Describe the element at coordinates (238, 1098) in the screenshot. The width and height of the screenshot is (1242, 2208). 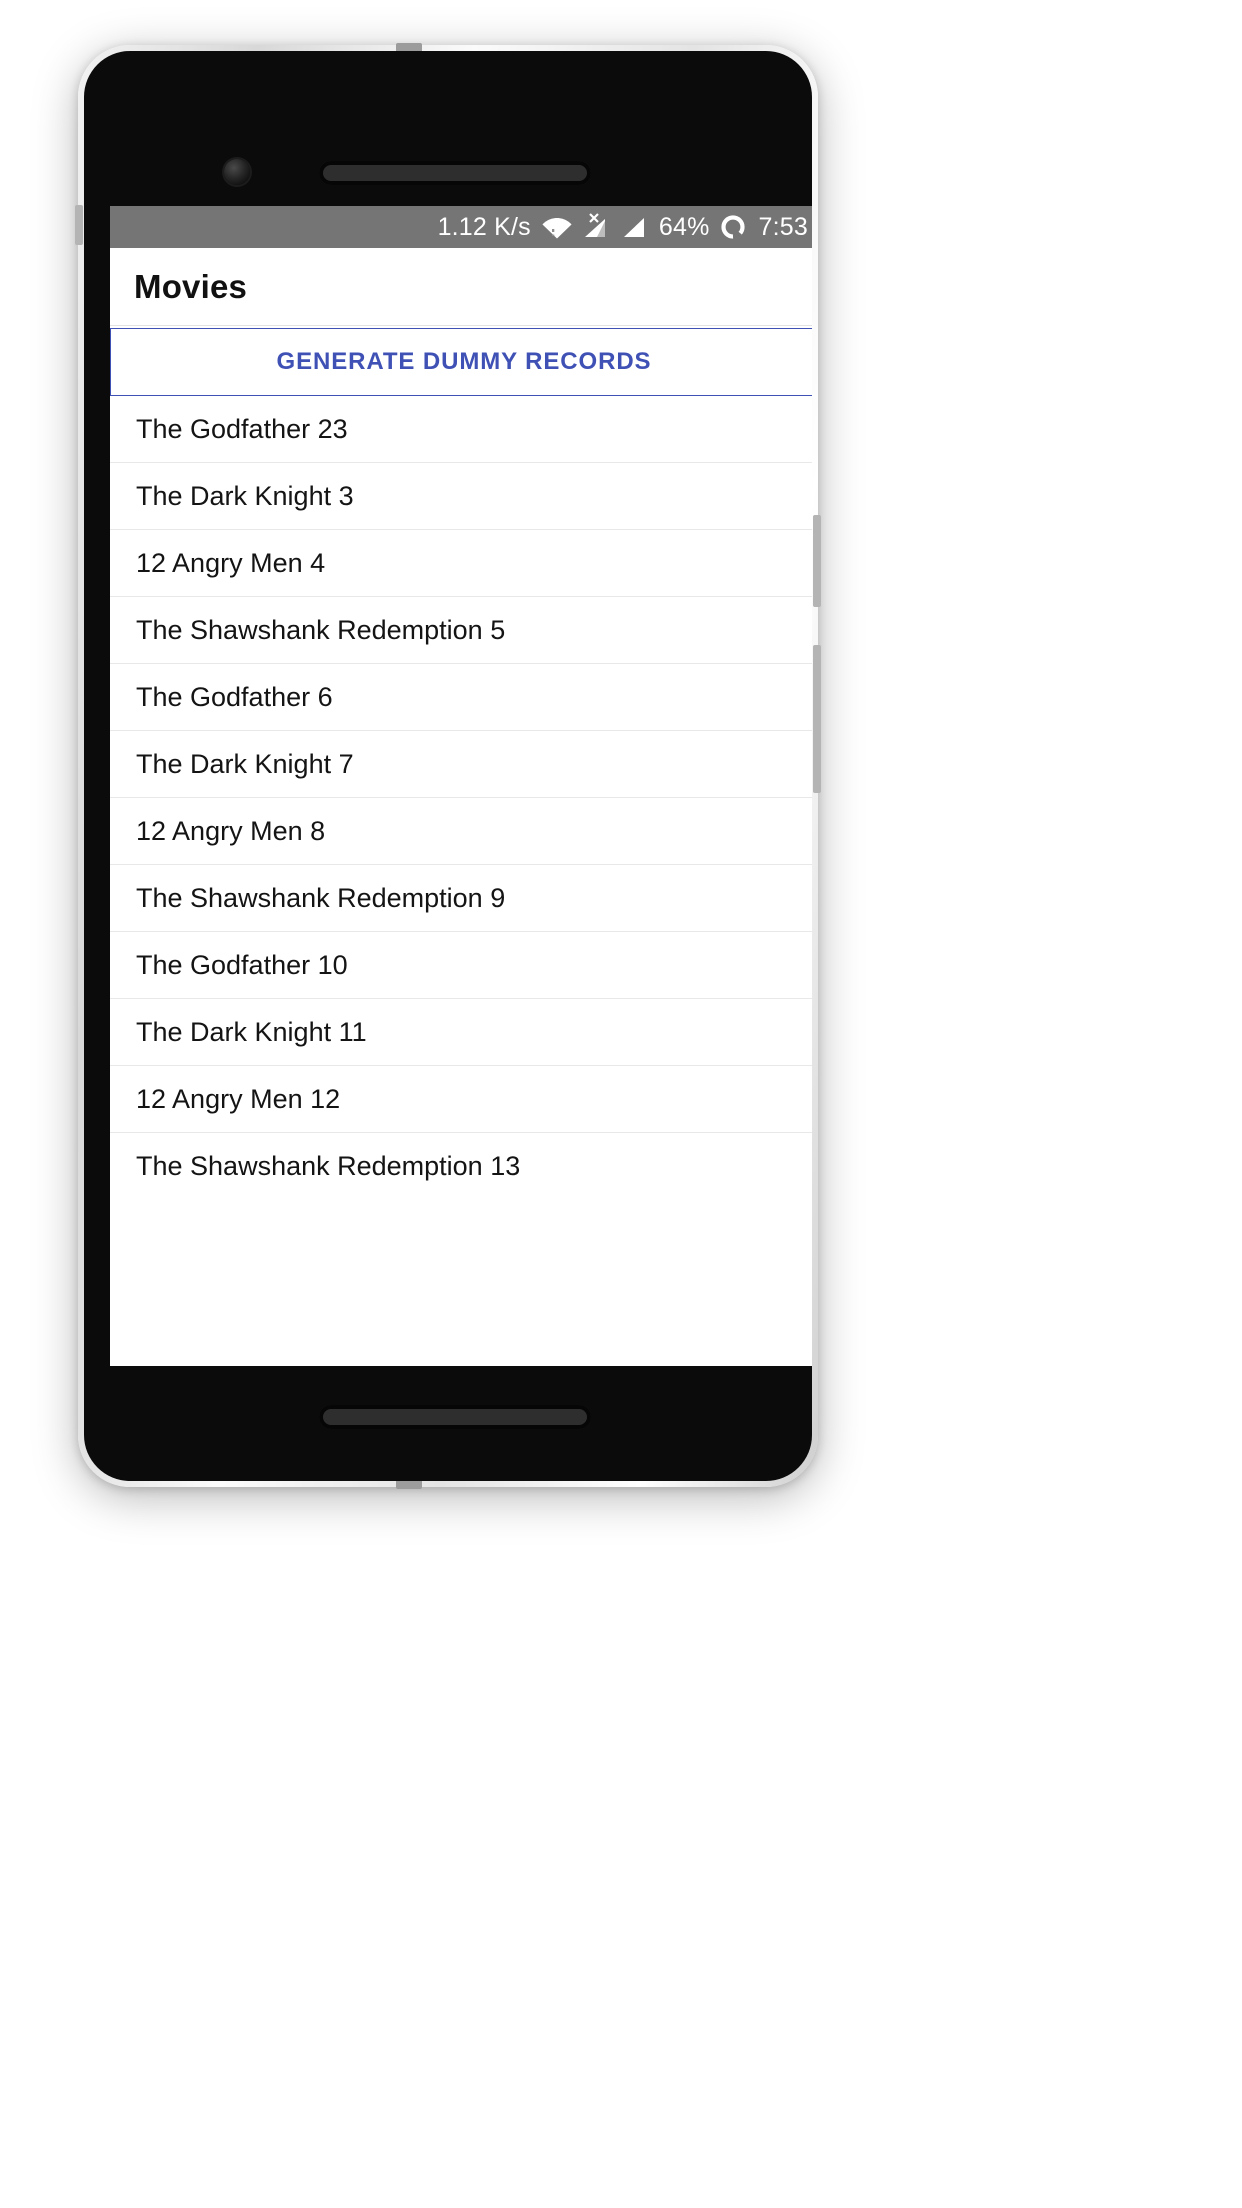
I see `movie-title: 12 Angry Men 12` at that location.